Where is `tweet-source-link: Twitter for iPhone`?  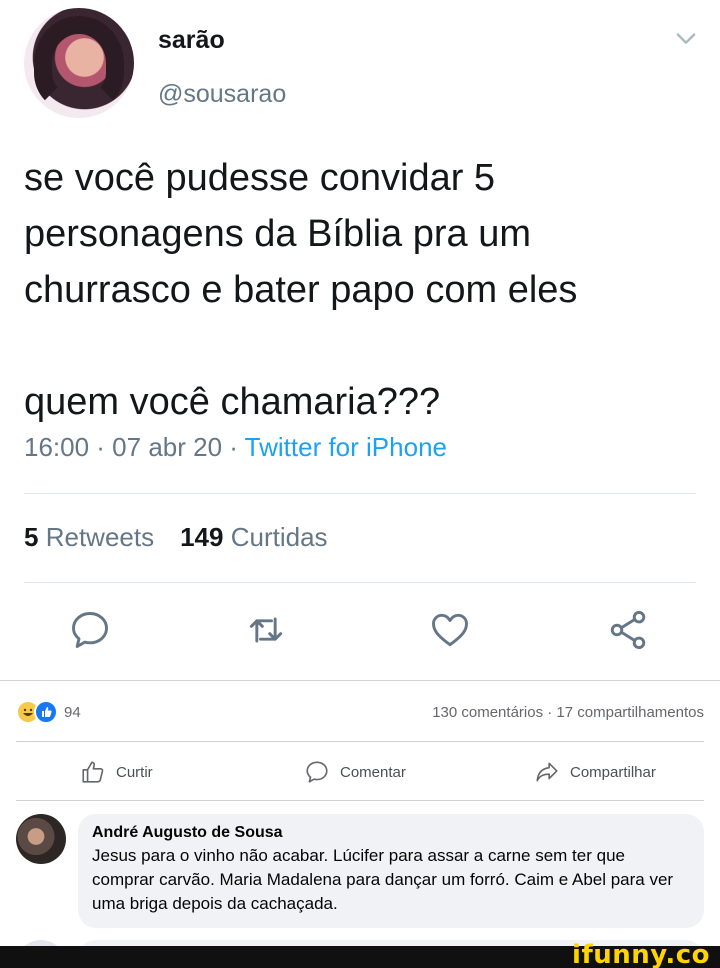
tweet-source-link: Twitter for iPhone is located at coordinates (346, 447).